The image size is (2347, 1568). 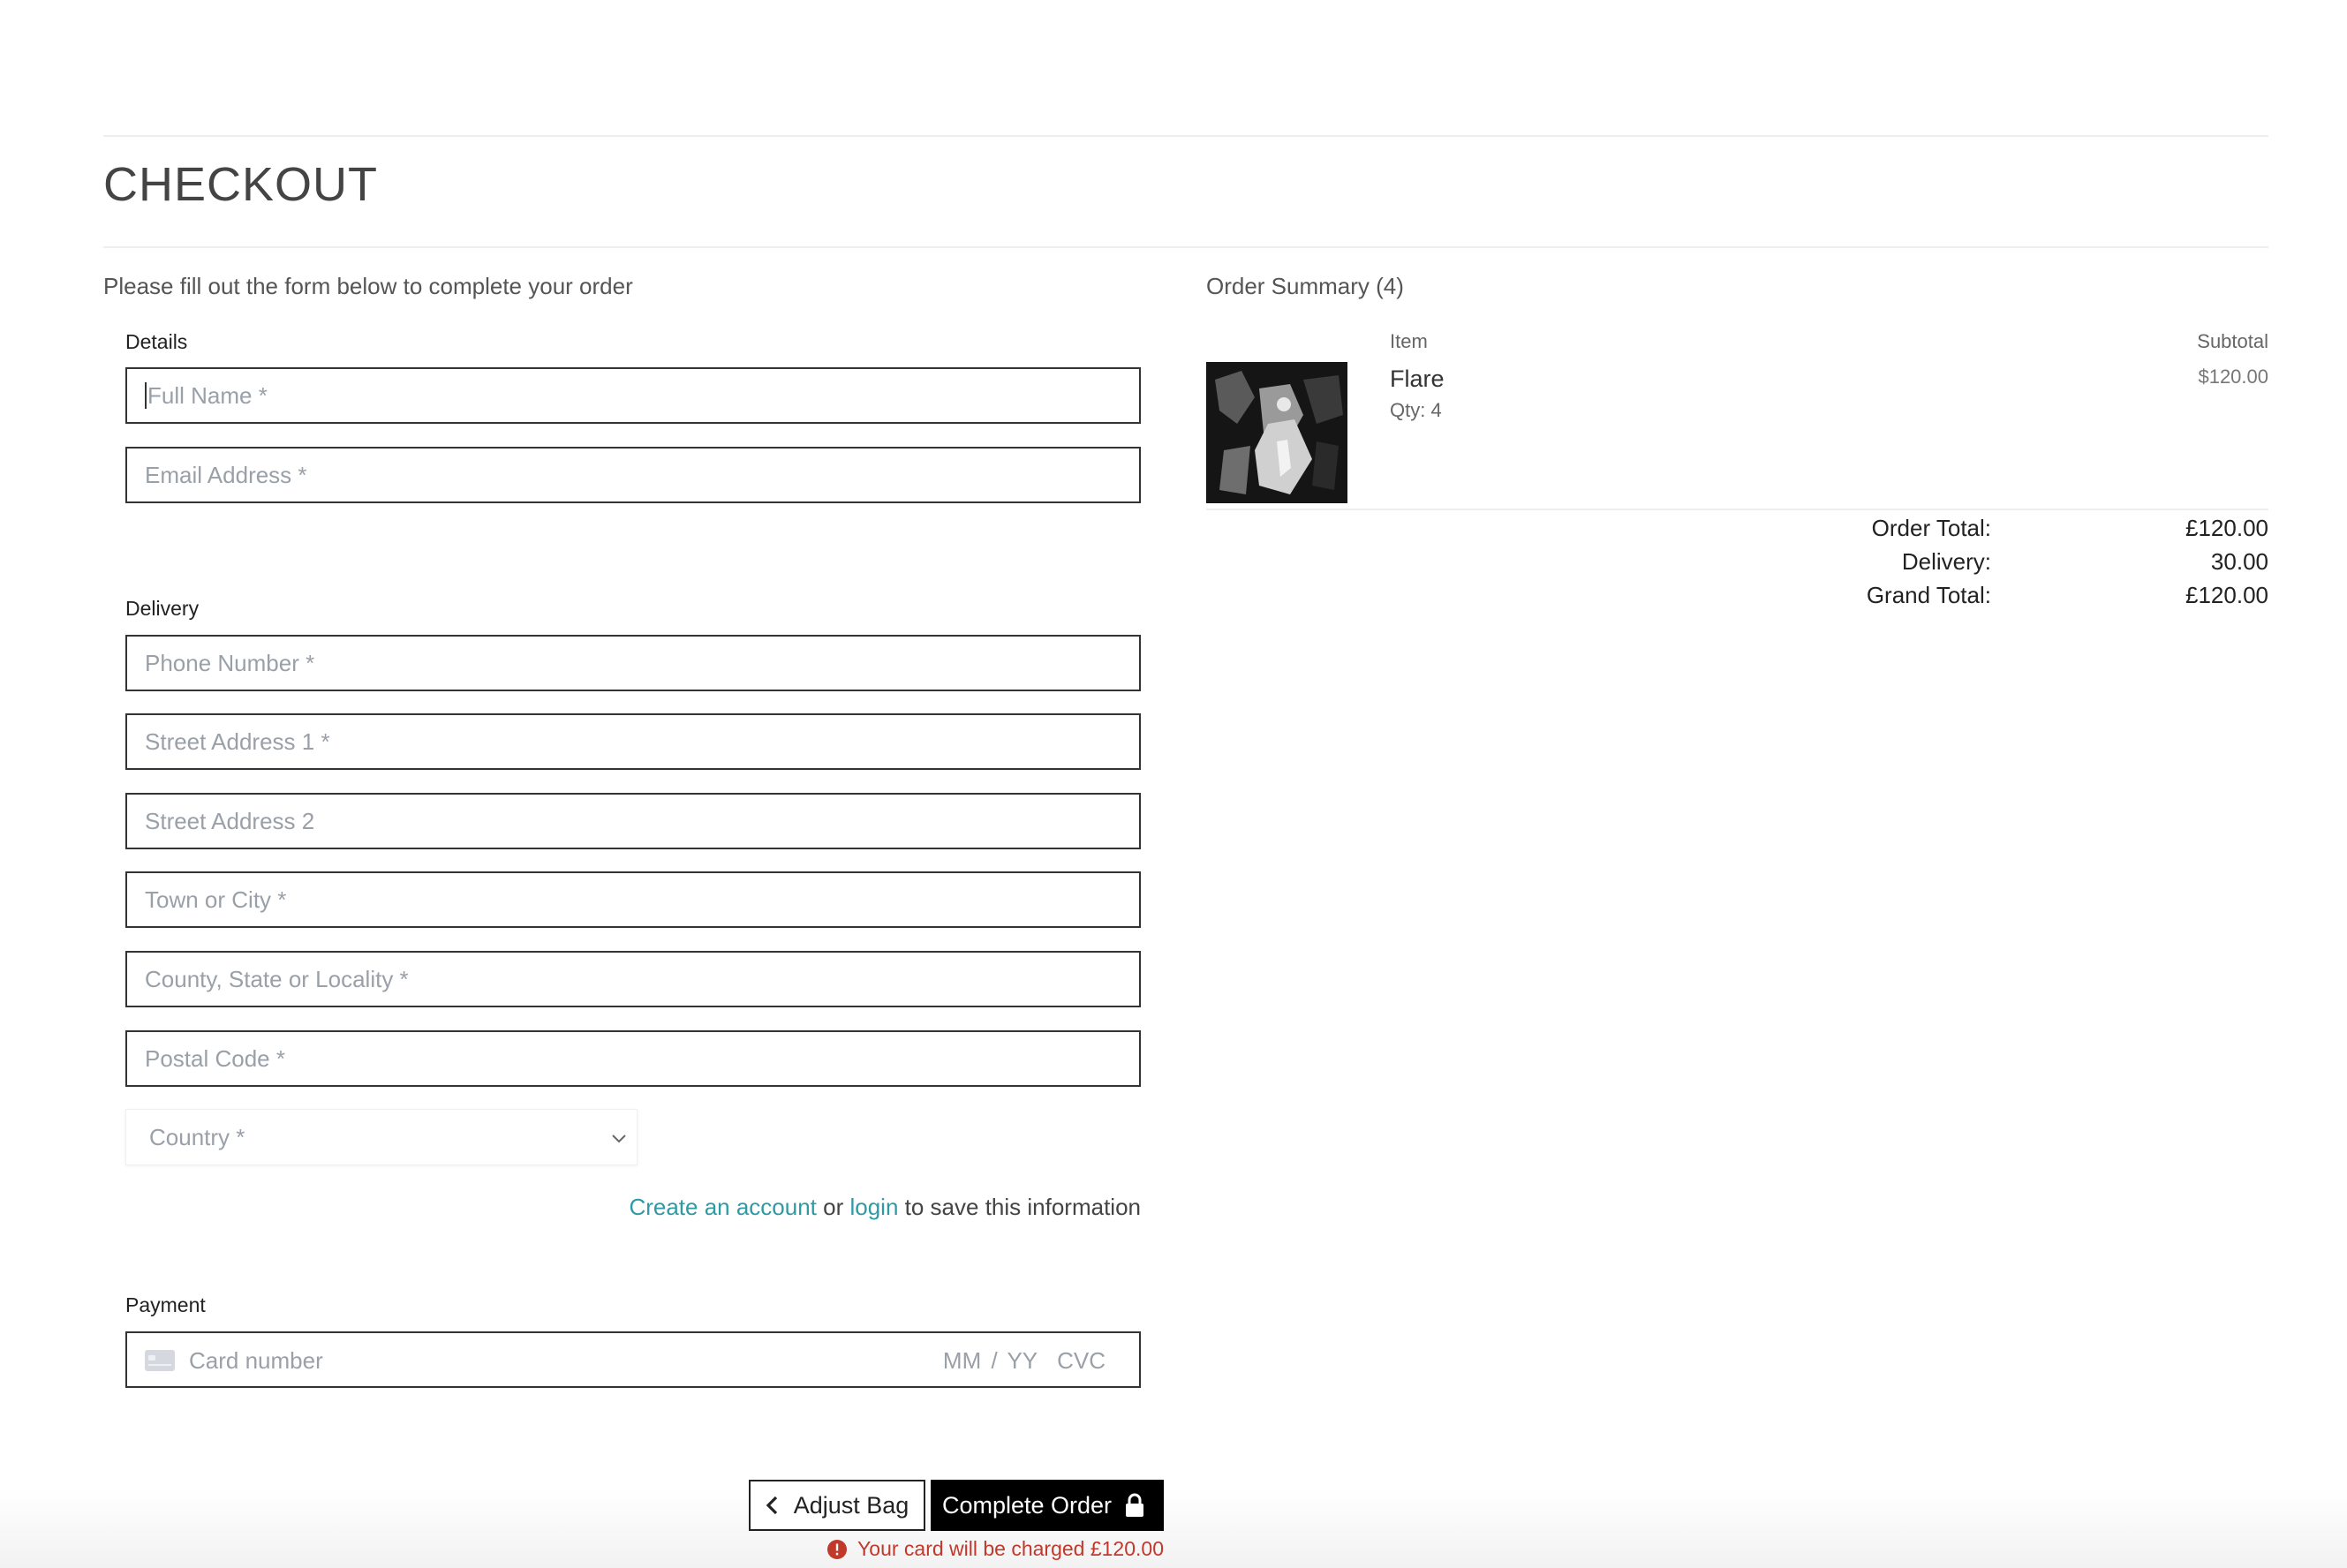 I want to click on page-title: CHECKOUT, so click(x=241, y=184).